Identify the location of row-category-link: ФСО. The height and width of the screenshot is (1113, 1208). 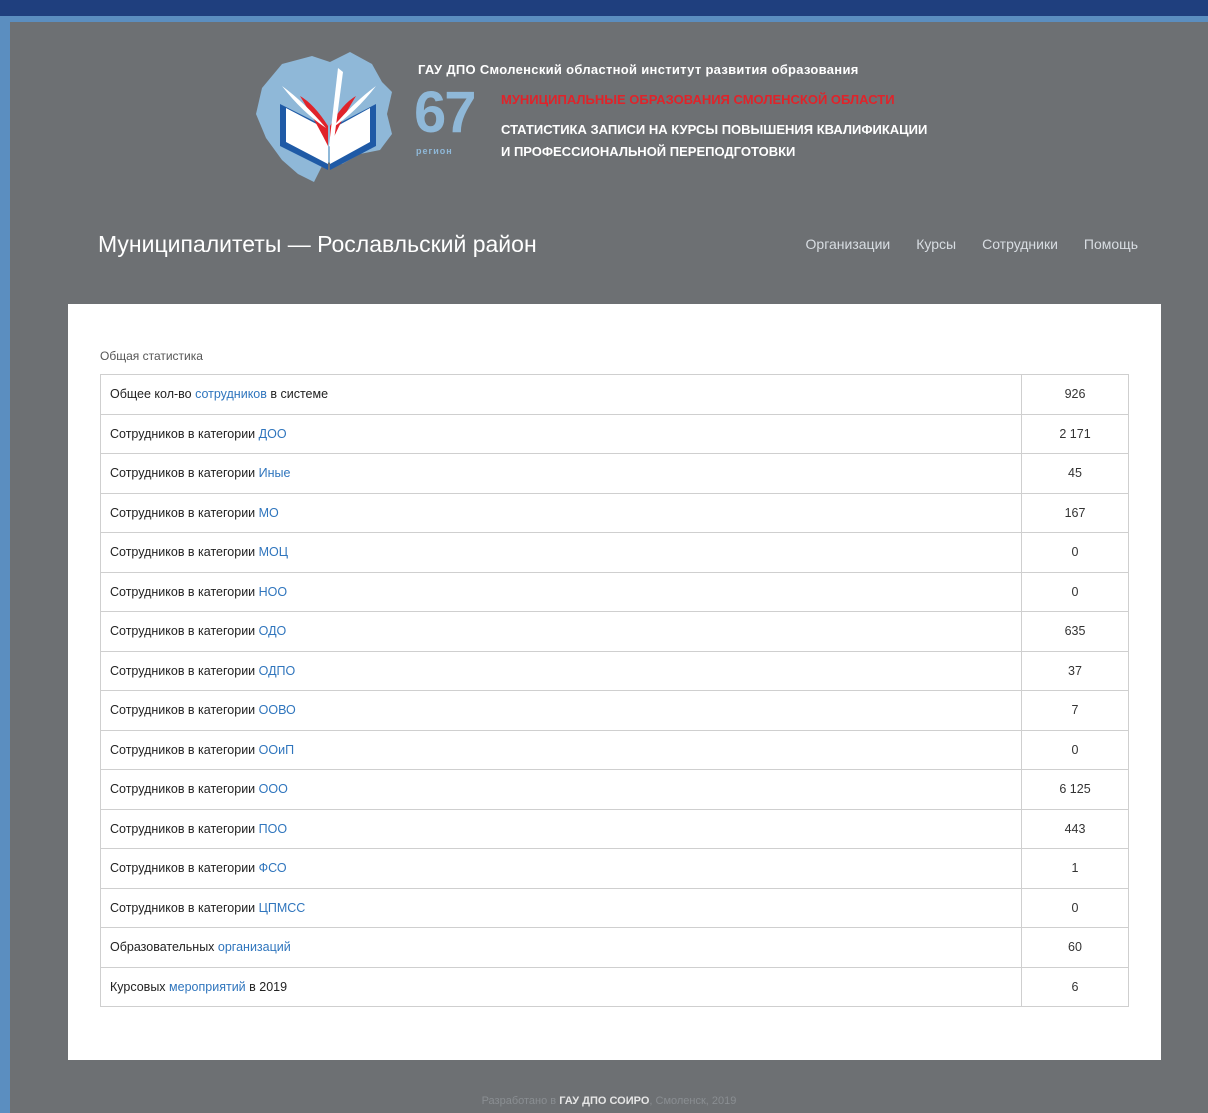
(273, 868).